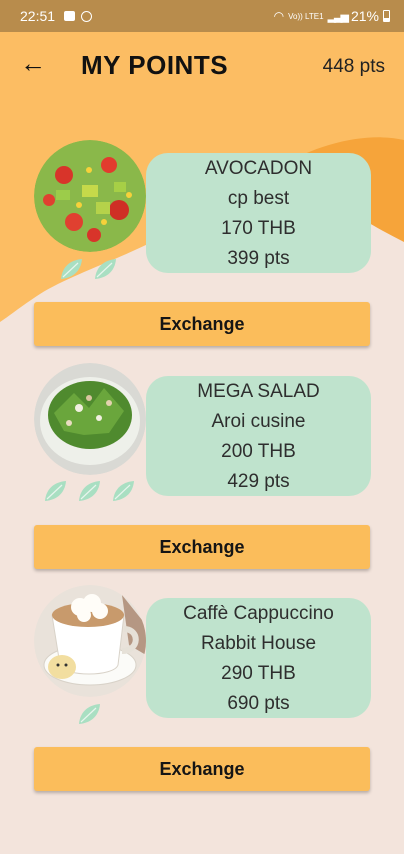 Image resolution: width=404 pixels, height=854 pixels. I want to click on network-label: Vo)) LTE1, so click(306, 16).